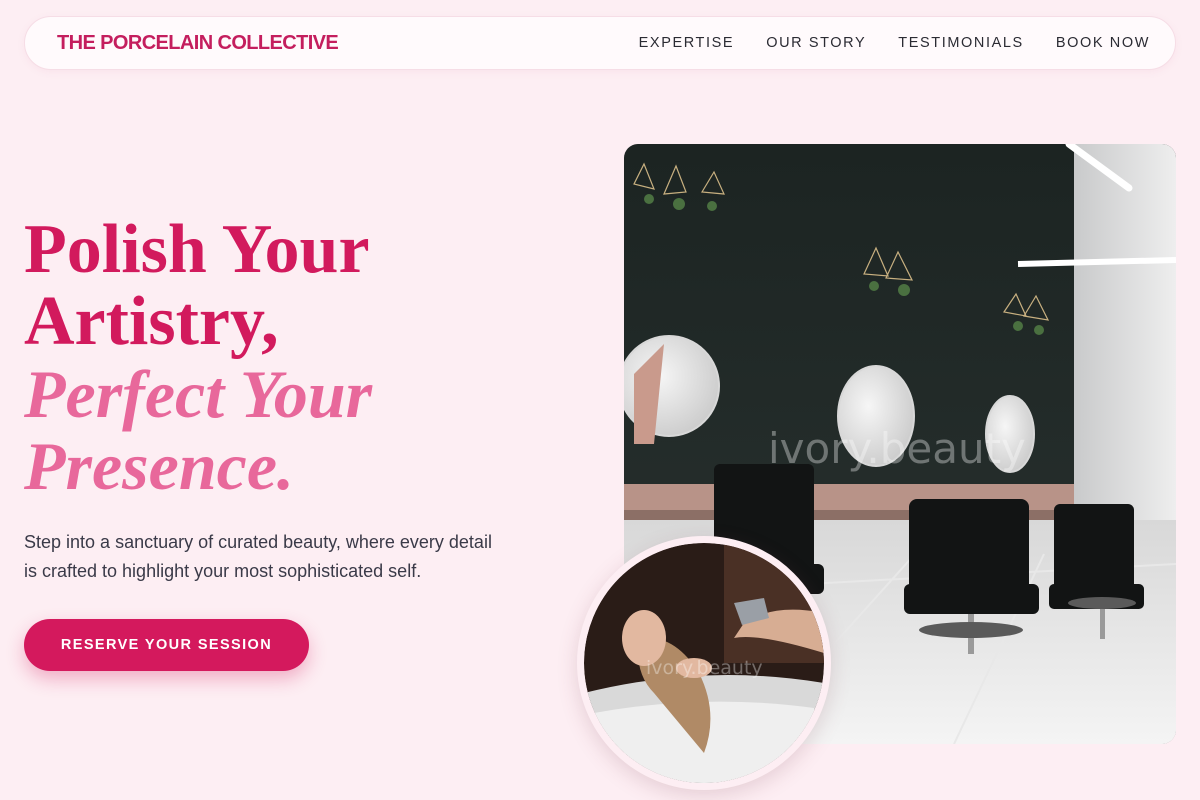 The image size is (1200, 800). I want to click on reserve-session-button: RESERVE YOUR SESSION, so click(166, 645).